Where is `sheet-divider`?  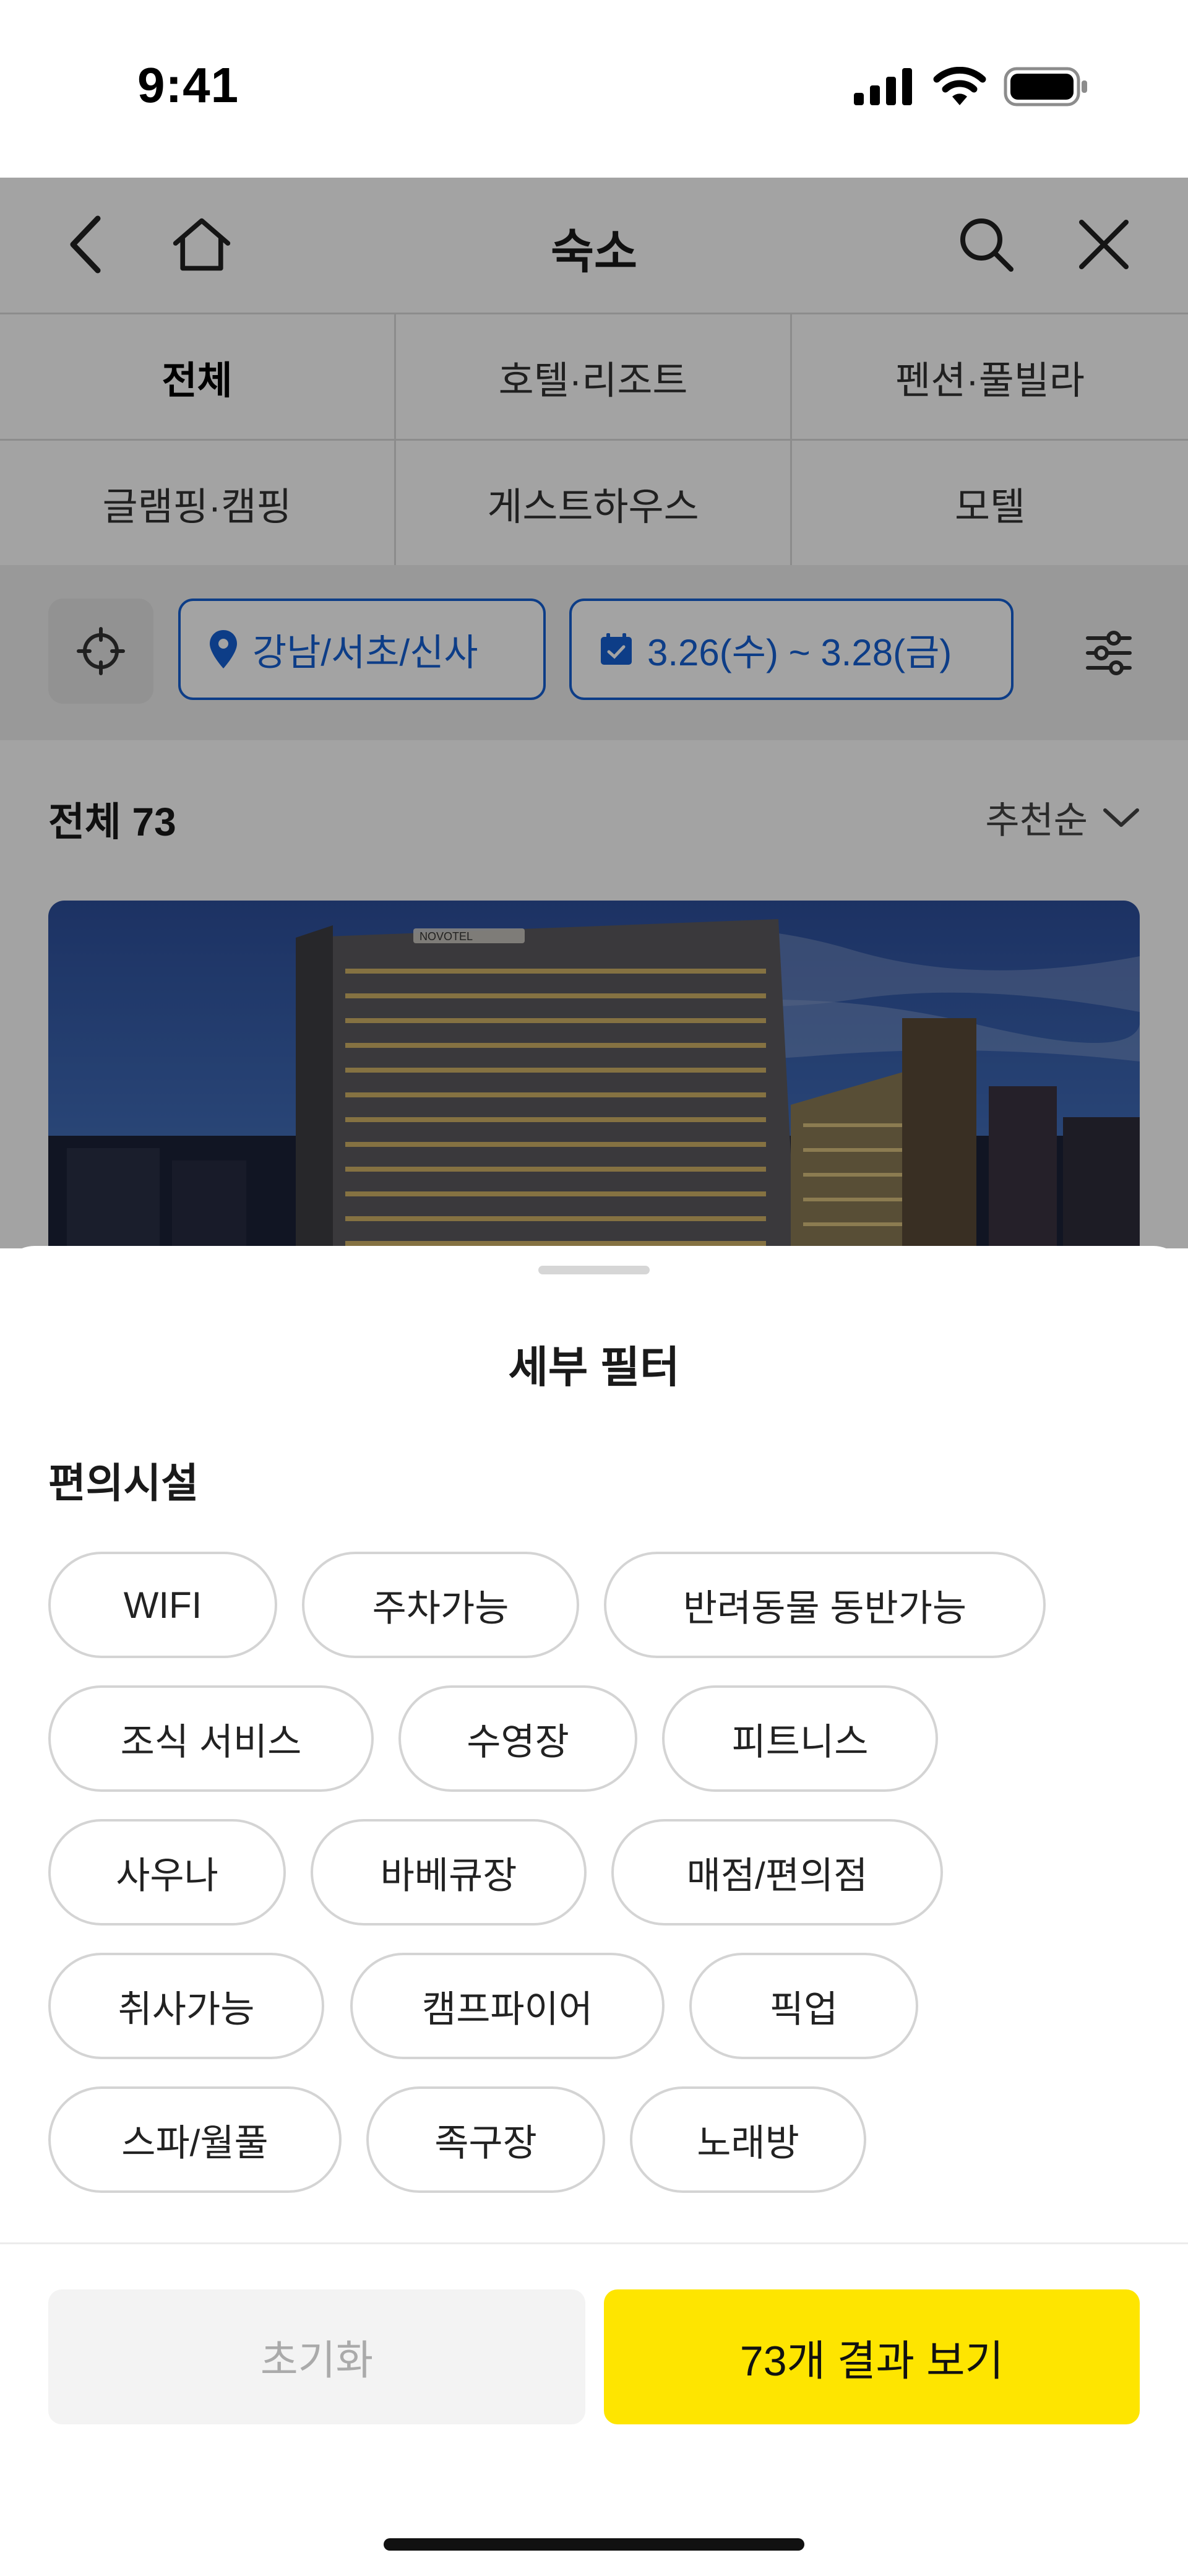
sheet-divider is located at coordinates (594, 2243).